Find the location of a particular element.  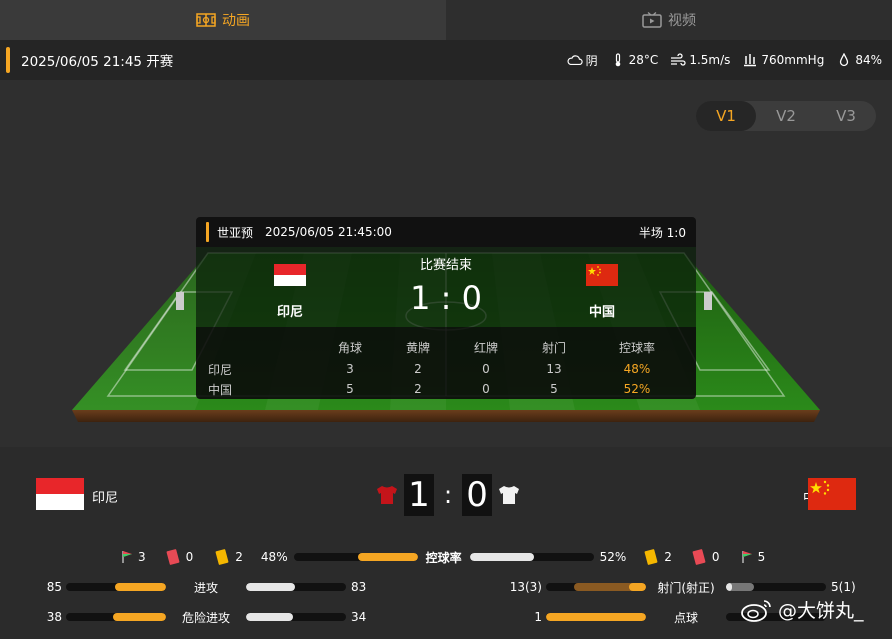

indonesia-flag-icon is located at coordinates (60, 494).